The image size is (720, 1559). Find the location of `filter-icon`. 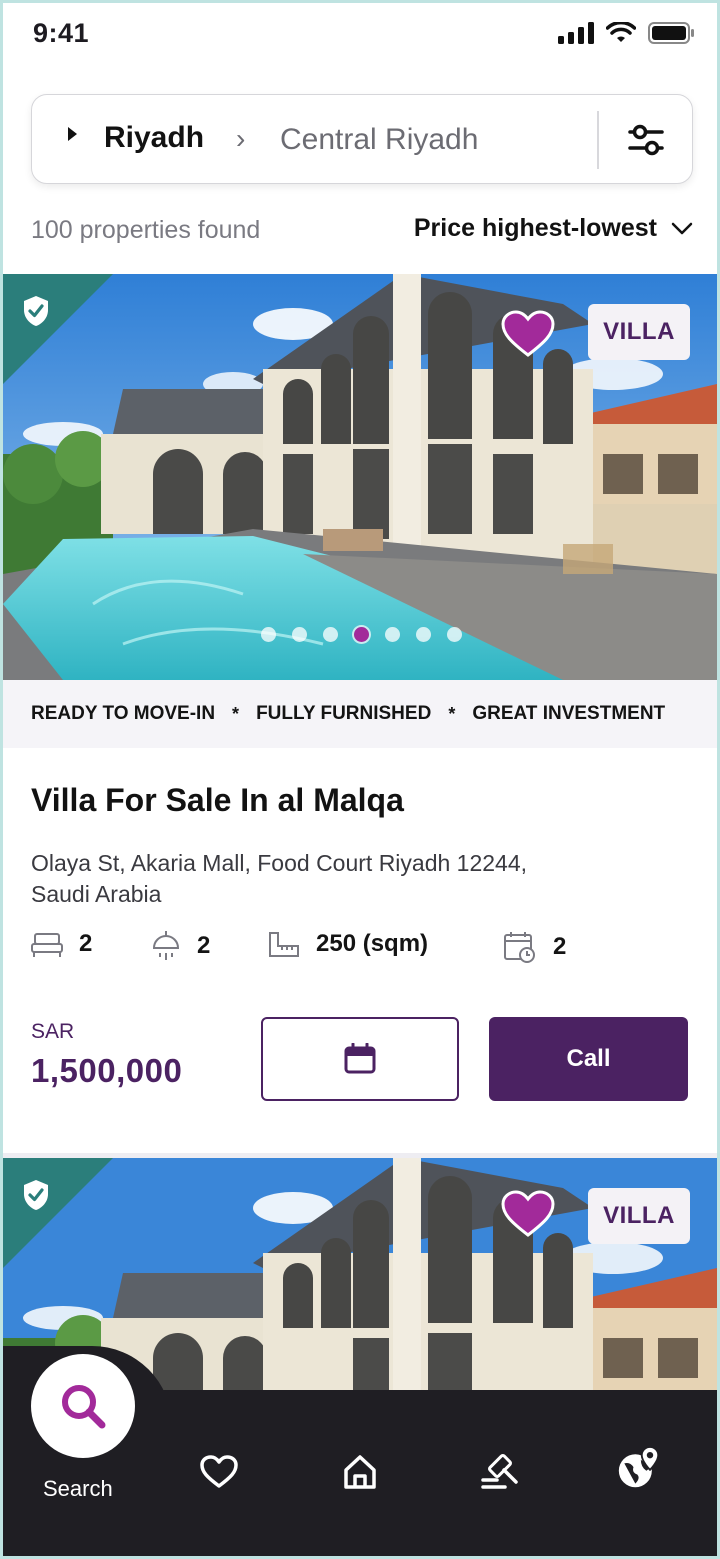

filter-icon is located at coordinates (646, 141).